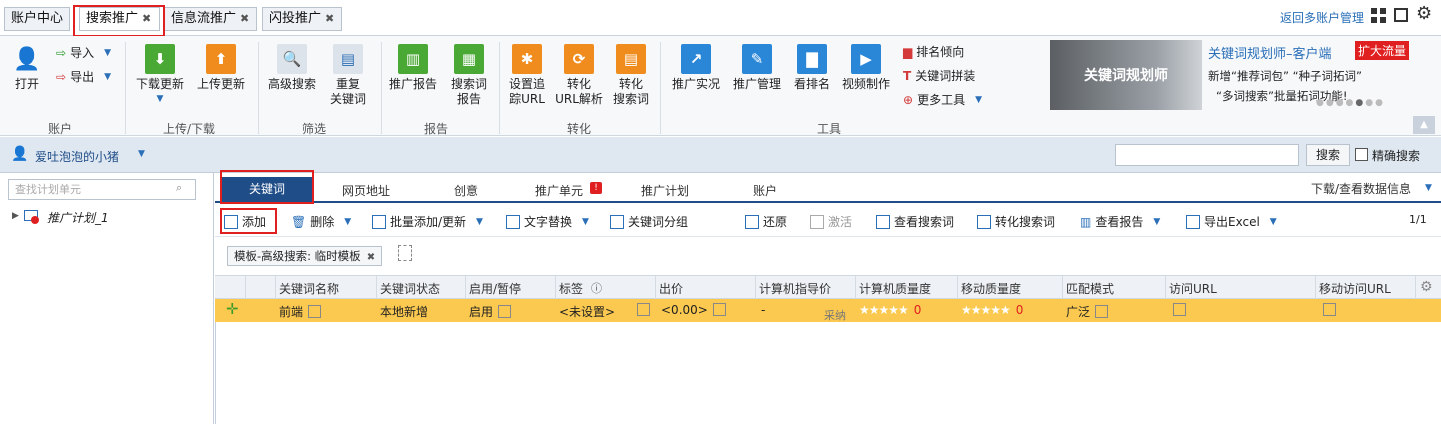 Image resolution: width=1441 pixels, height=424 pixels. I want to click on keyword-group-button: 关键词分组, so click(649, 221).